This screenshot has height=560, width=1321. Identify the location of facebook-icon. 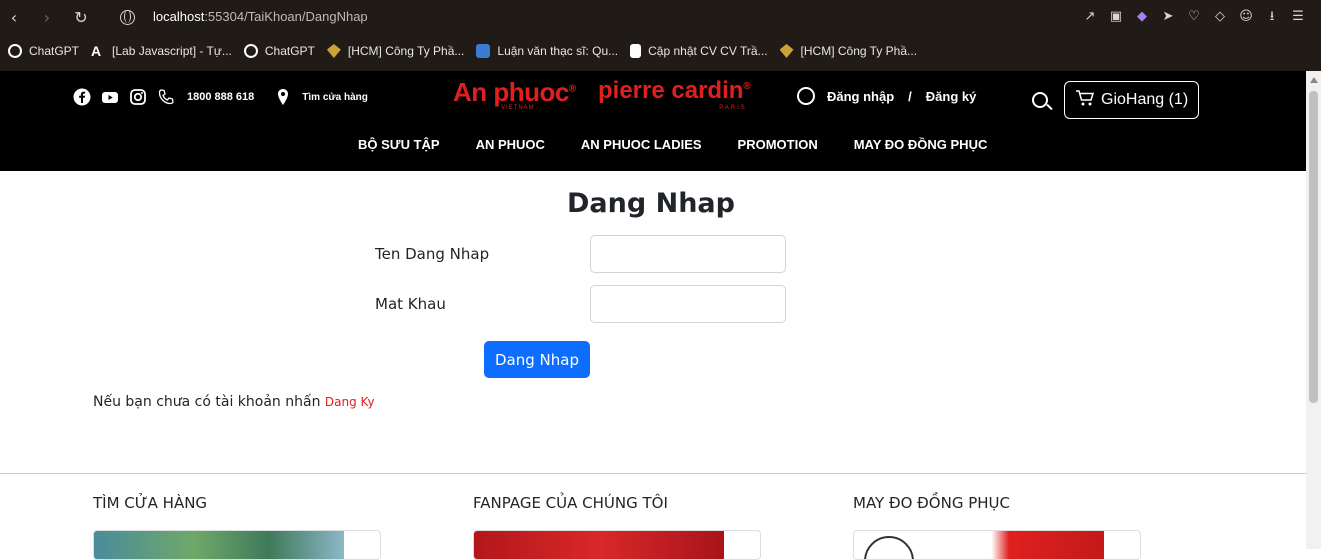
(82, 97).